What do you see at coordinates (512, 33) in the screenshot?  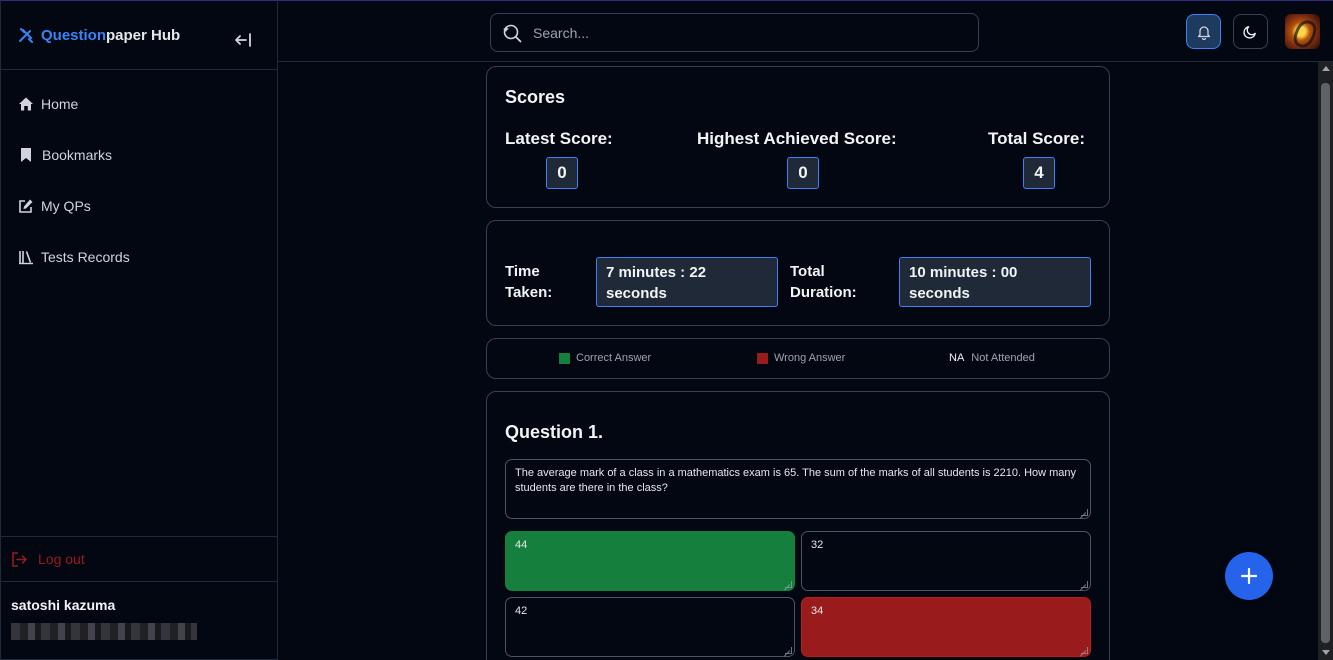 I see `search-icon` at bounding box center [512, 33].